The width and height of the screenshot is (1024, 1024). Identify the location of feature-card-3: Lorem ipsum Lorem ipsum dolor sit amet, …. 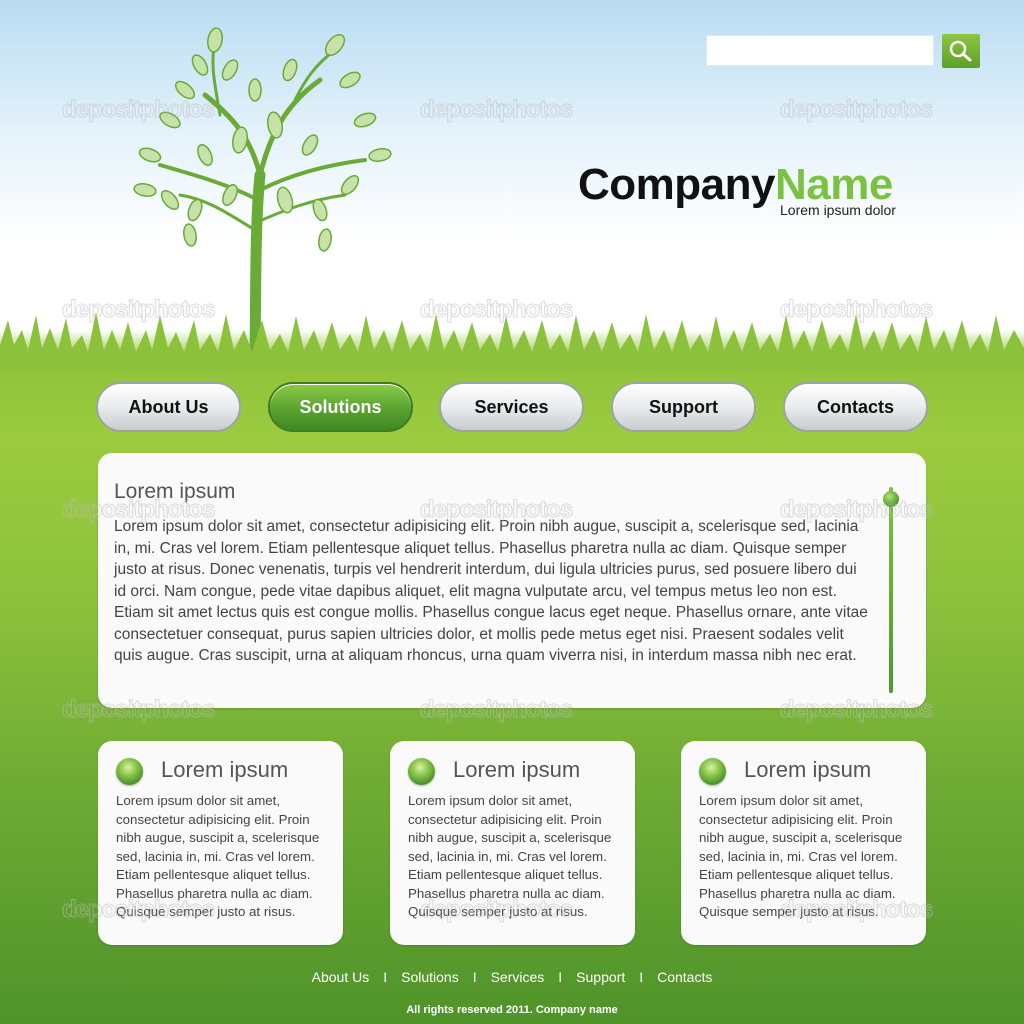
(803, 843).